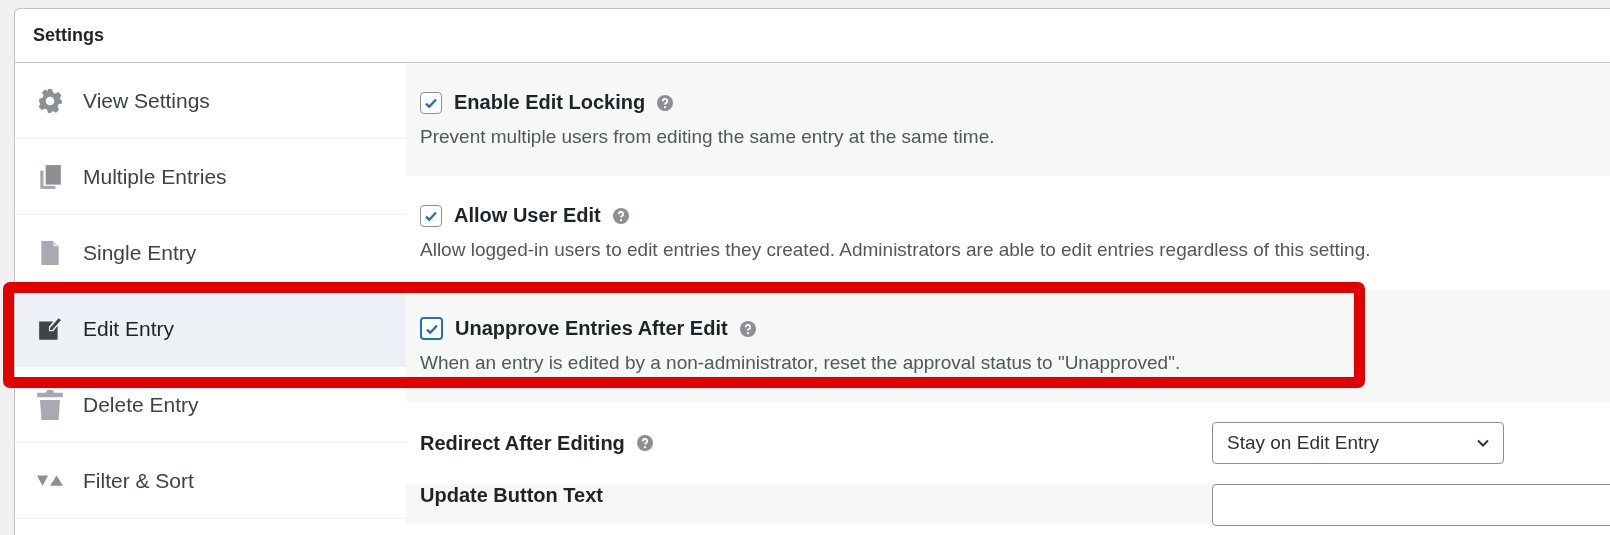  I want to click on setting-label: Unapprove Entries After Edit, so click(591, 328).